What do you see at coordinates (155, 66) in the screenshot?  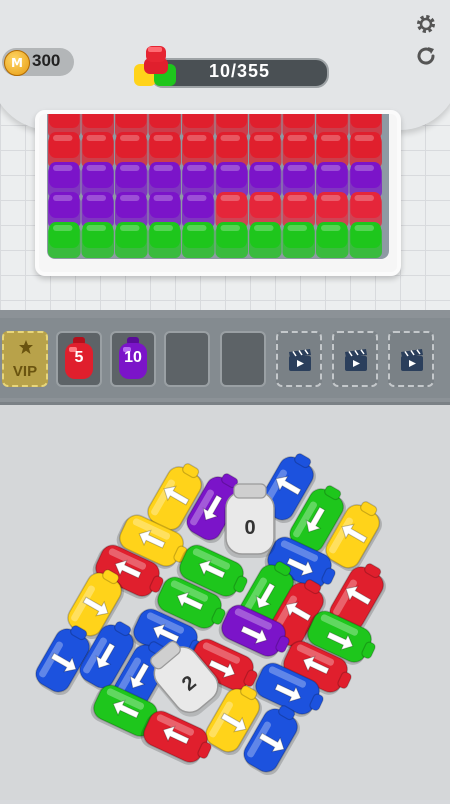 I see `block-stack-icon` at bounding box center [155, 66].